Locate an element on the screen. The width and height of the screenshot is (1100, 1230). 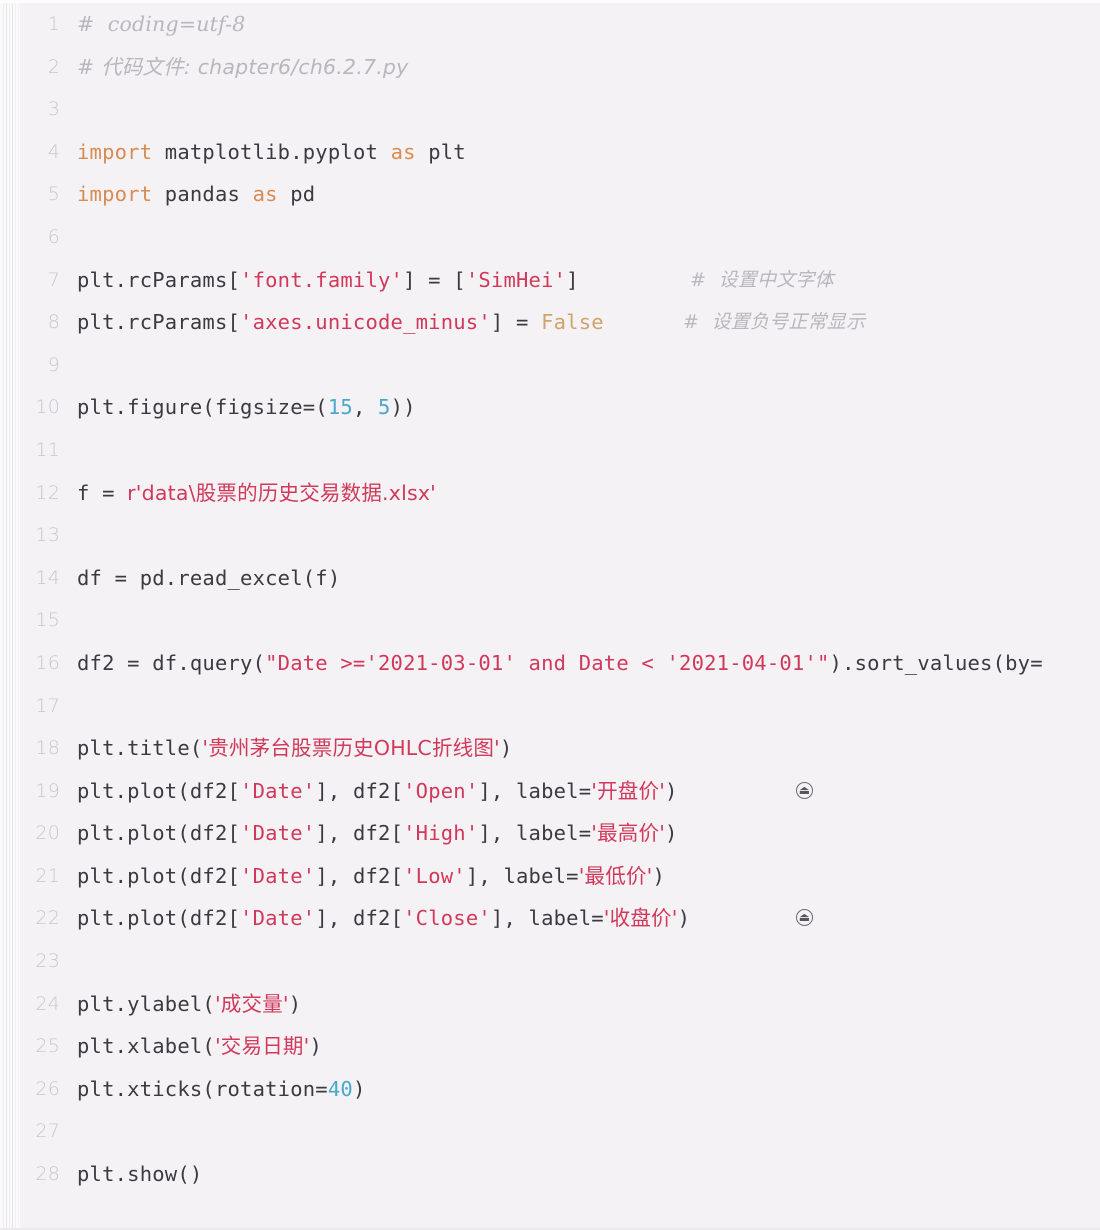
token-str: '收盘价' is located at coordinates (640, 918).